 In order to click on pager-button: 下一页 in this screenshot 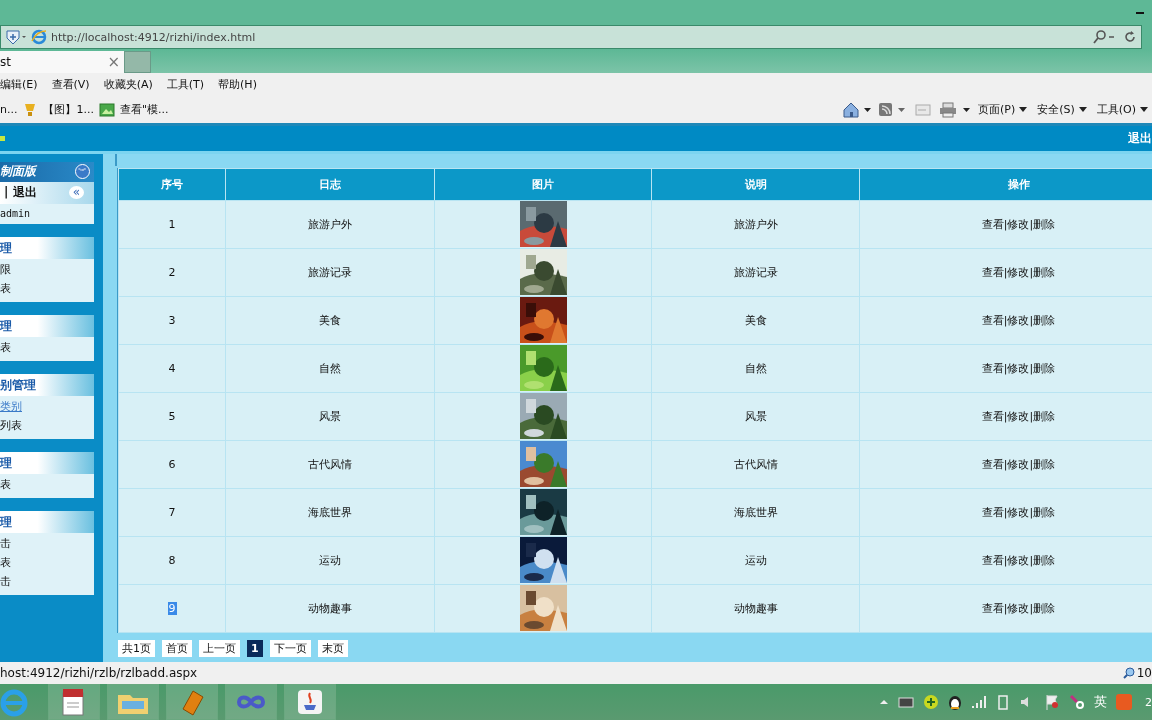, I will do `click(290, 648)`.